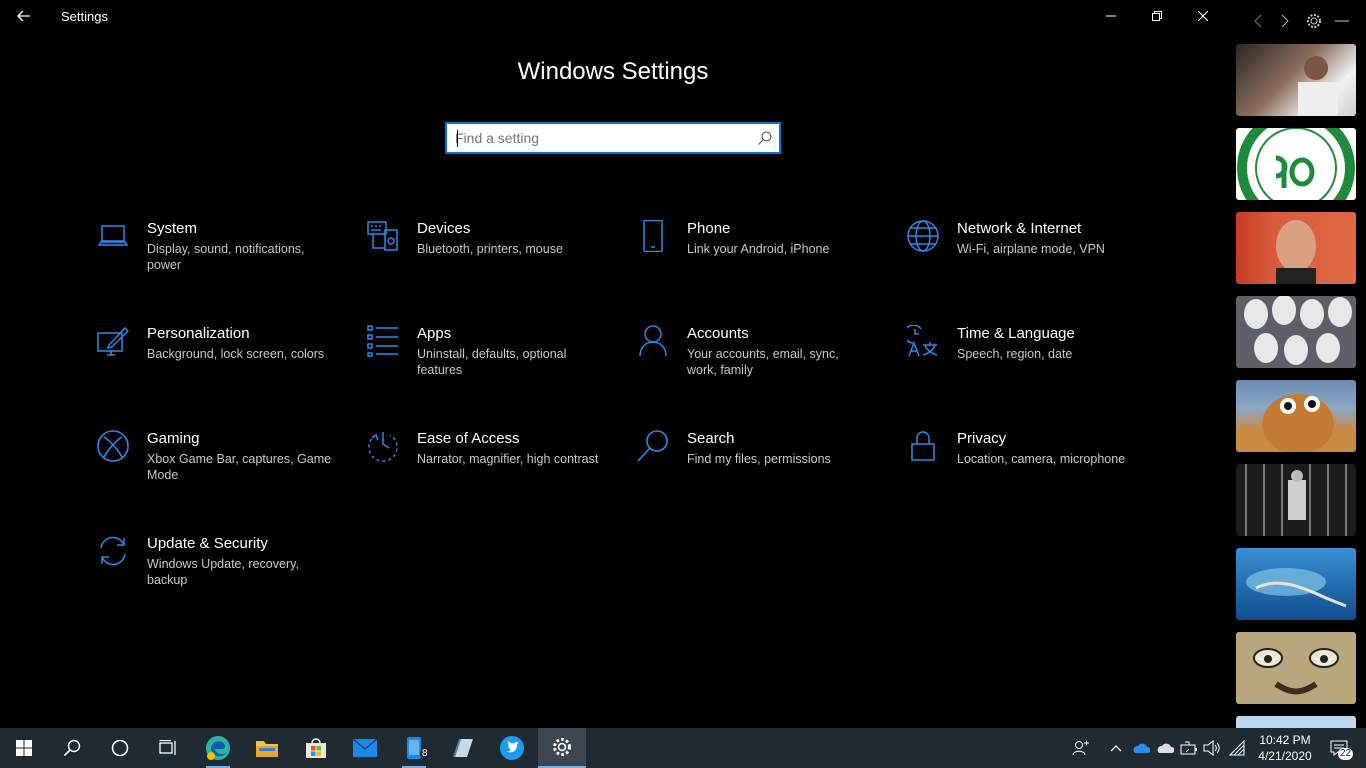  I want to click on category-privacy: Privacy Location, camera, microphone, so click(1037, 470).